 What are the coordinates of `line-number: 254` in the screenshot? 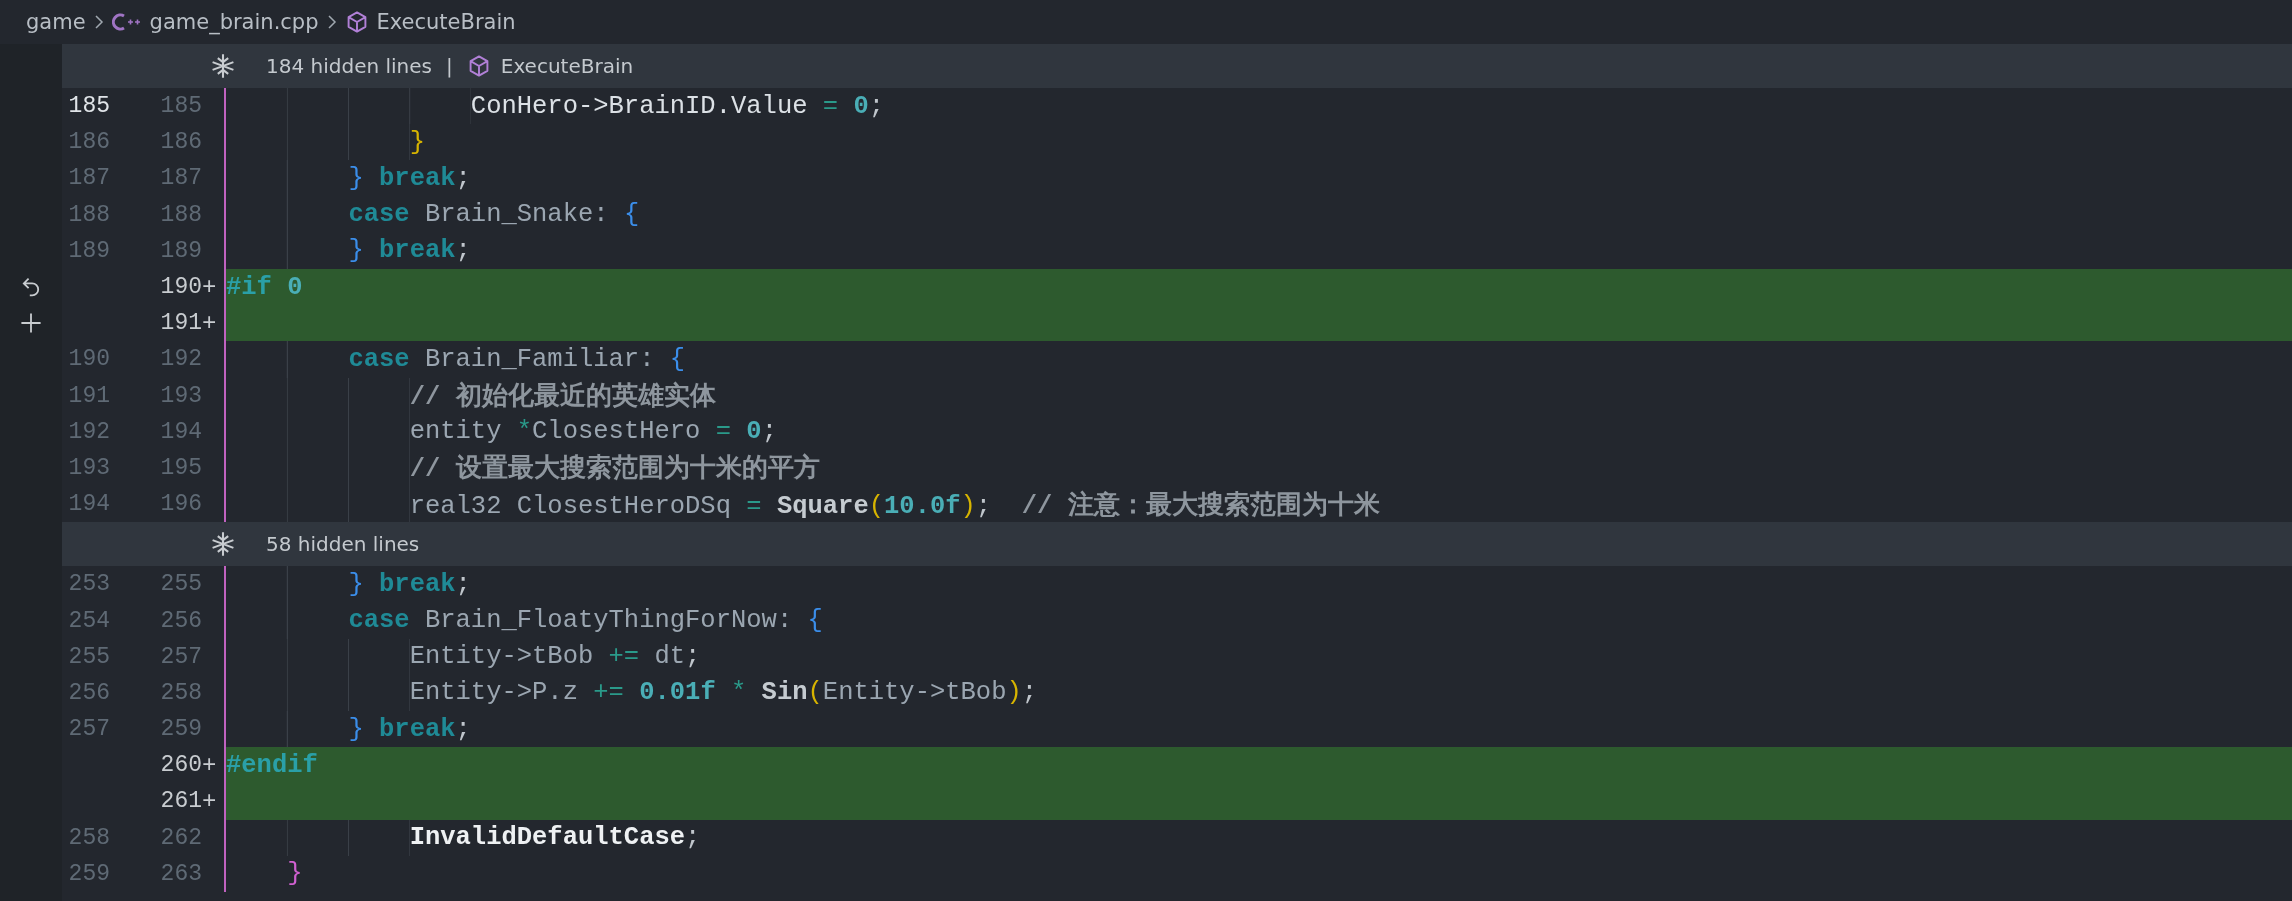 It's located at (89, 620).